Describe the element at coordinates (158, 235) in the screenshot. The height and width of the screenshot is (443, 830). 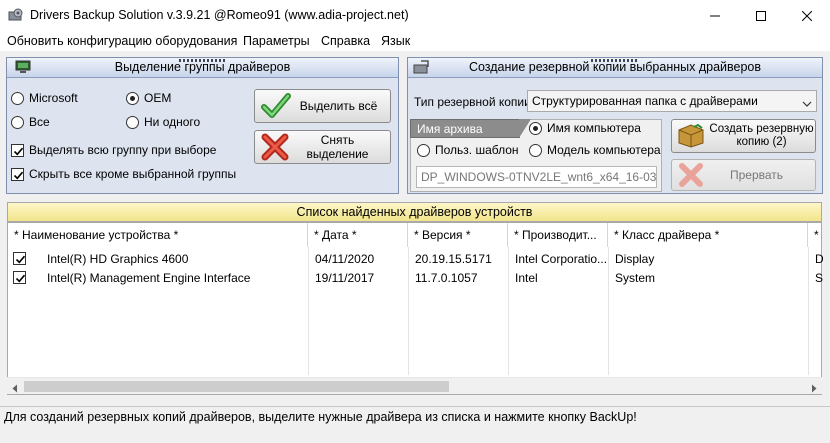
I see `column-header-device-name: * Наименование устройства *` at that location.